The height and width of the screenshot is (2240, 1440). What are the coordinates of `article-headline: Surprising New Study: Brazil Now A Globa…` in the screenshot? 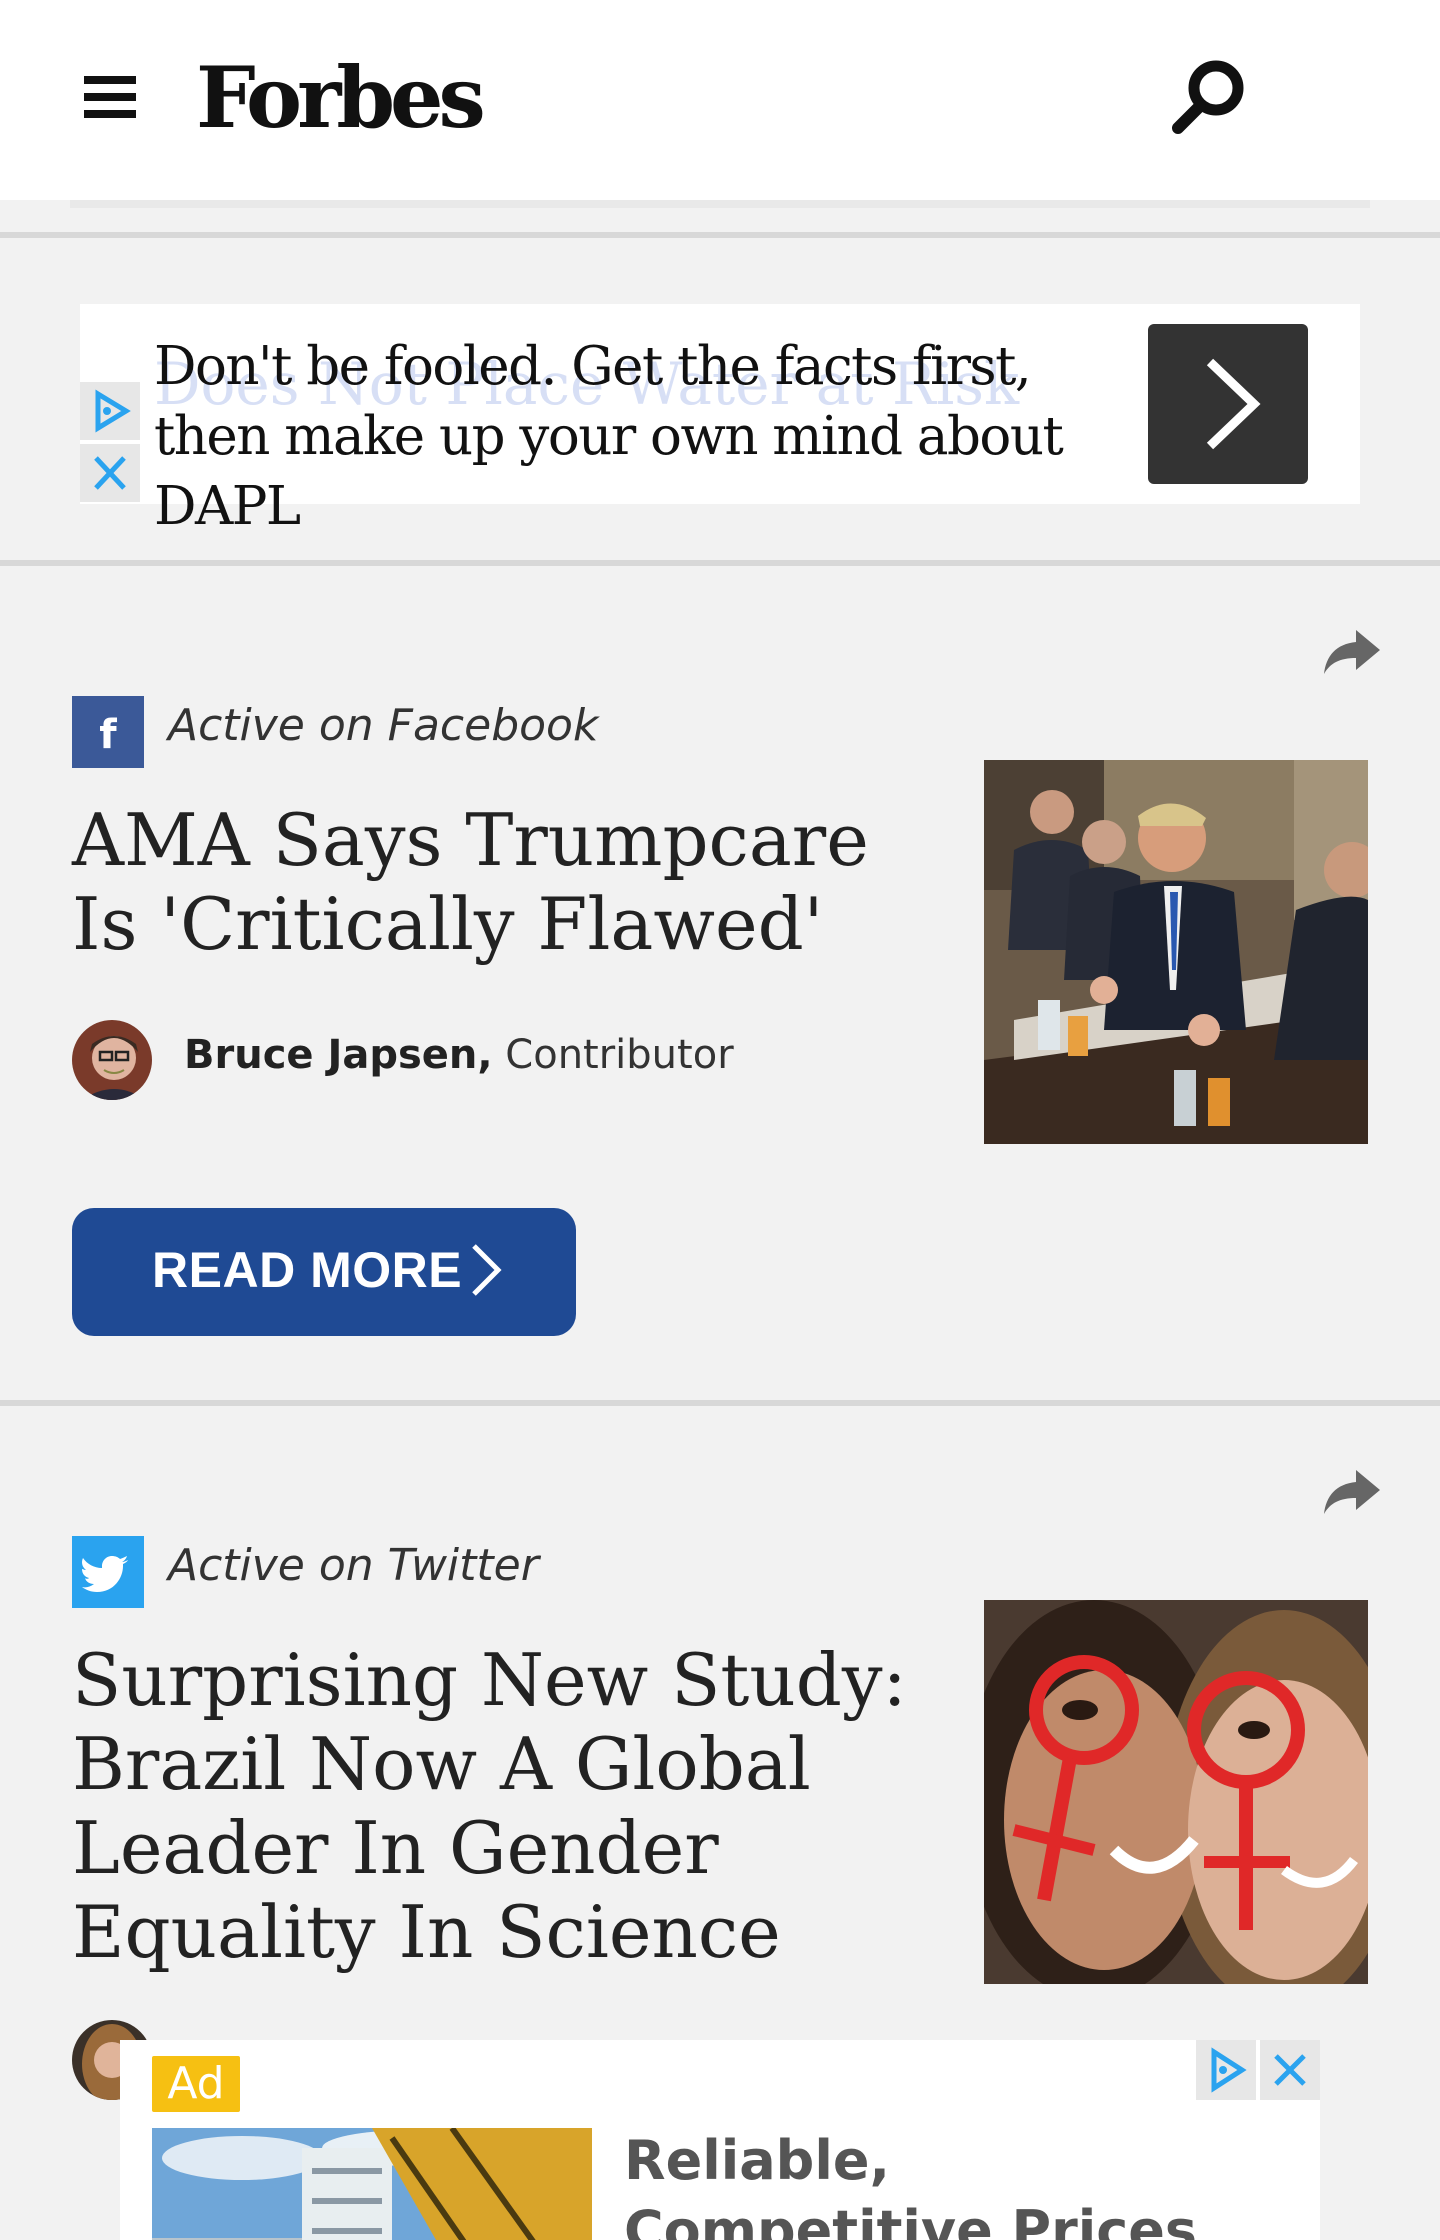 It's located at (502, 1806).